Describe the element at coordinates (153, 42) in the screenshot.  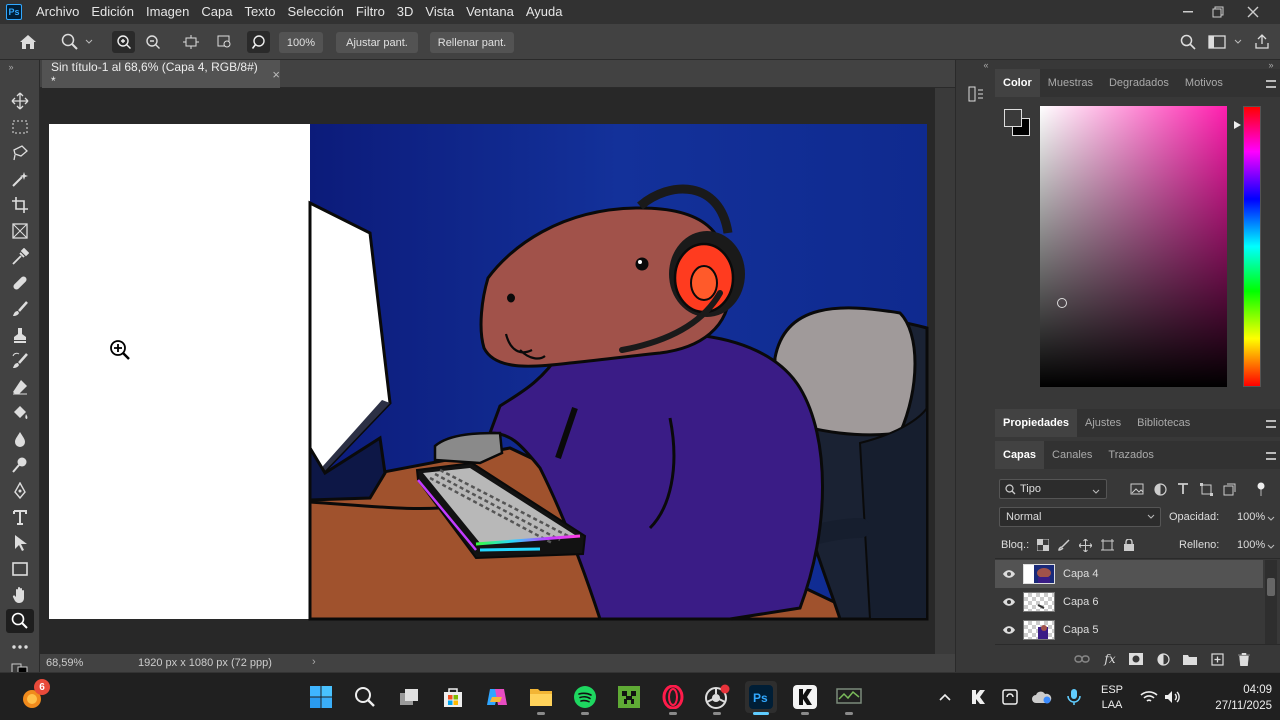
I see `zoom-out-icon` at that location.